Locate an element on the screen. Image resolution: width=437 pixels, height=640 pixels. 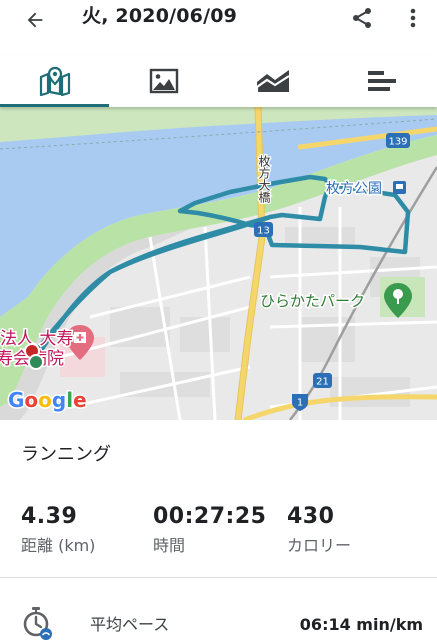
stat-duration-label: 時間 is located at coordinates (169, 545).